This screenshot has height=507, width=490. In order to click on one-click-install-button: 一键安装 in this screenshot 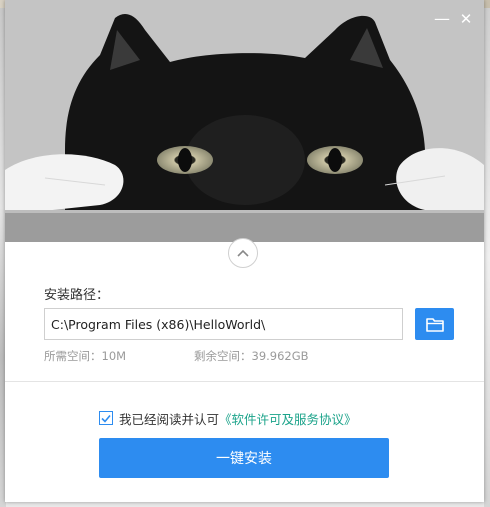, I will do `click(244, 458)`.